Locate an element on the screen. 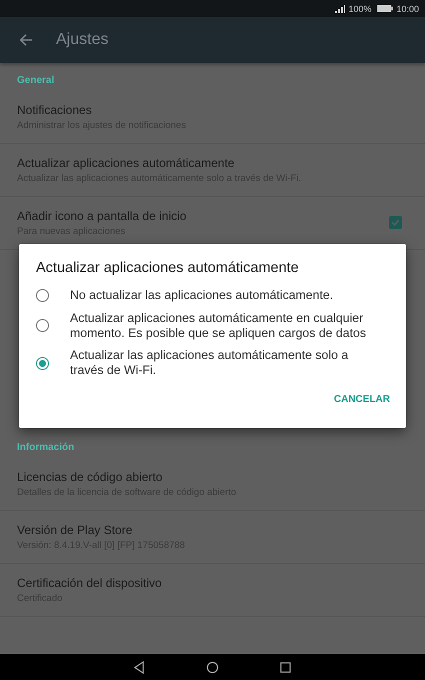  section-header: Información is located at coordinates (46, 448).